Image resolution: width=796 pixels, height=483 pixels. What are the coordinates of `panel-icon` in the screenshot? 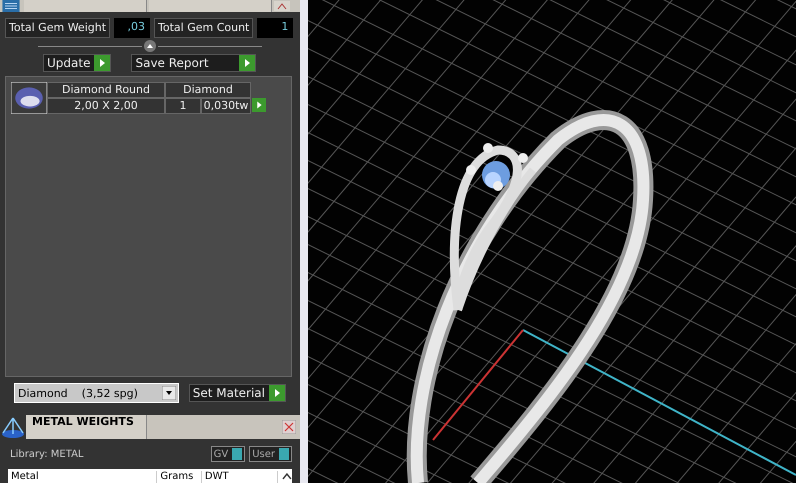 It's located at (11, 6).